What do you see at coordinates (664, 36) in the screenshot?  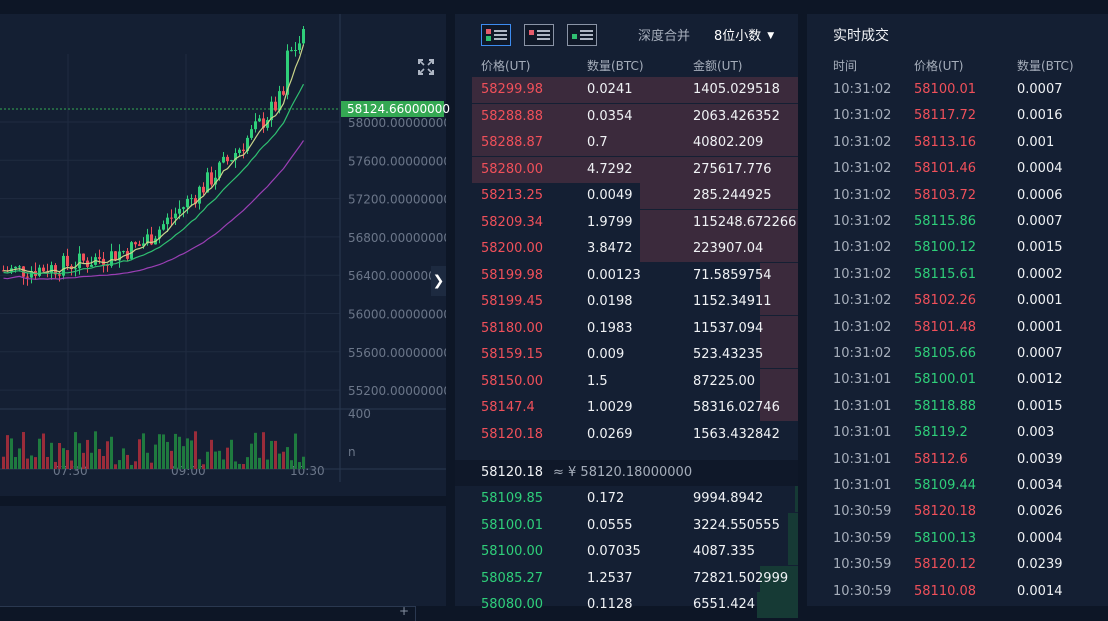 I see `depth-merge-label: 深度合并` at bounding box center [664, 36].